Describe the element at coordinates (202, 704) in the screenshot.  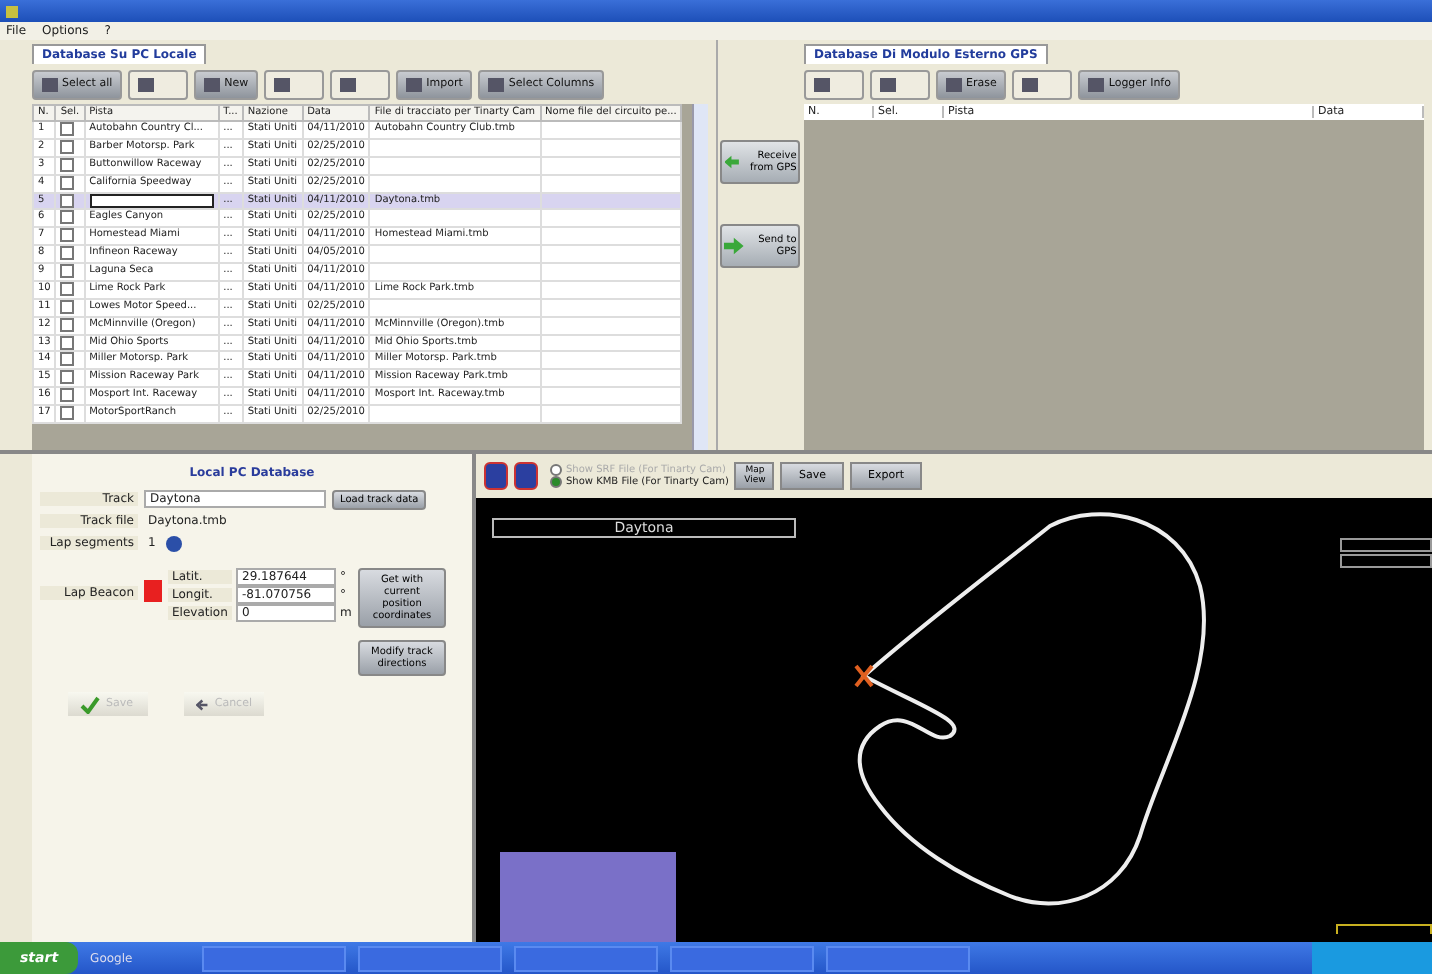
I see `back-arrow-icon` at that location.